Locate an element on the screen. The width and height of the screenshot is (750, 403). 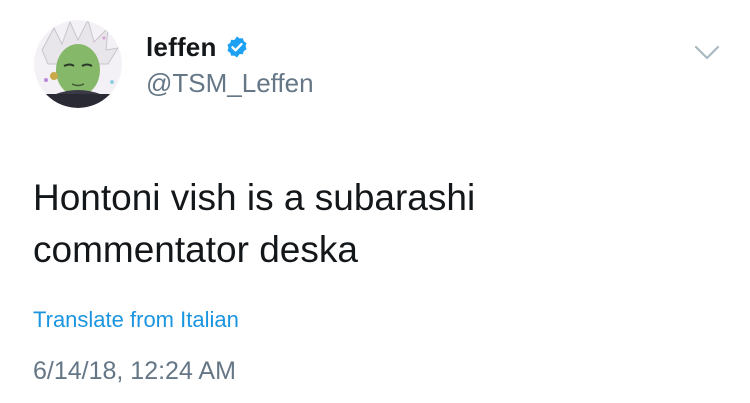
author-name-row: leffen is located at coordinates (197, 47).